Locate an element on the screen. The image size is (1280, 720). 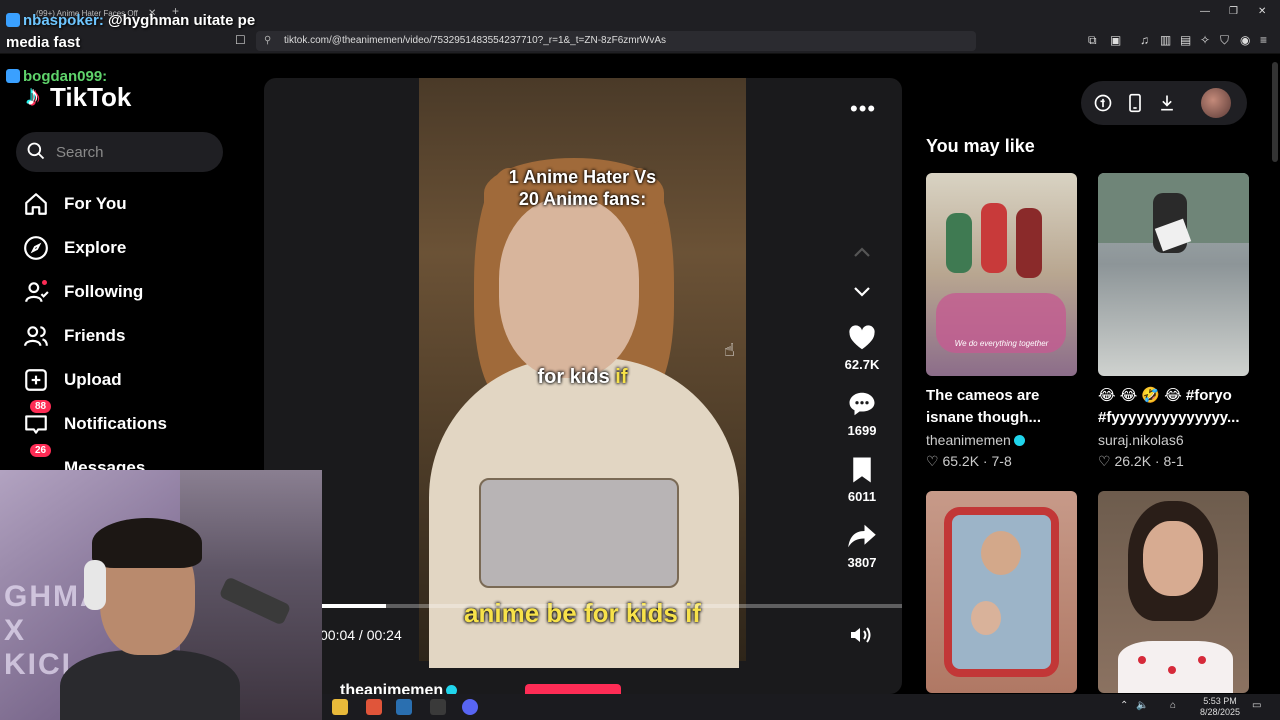
browser-icon is located at coordinates (374, 707).